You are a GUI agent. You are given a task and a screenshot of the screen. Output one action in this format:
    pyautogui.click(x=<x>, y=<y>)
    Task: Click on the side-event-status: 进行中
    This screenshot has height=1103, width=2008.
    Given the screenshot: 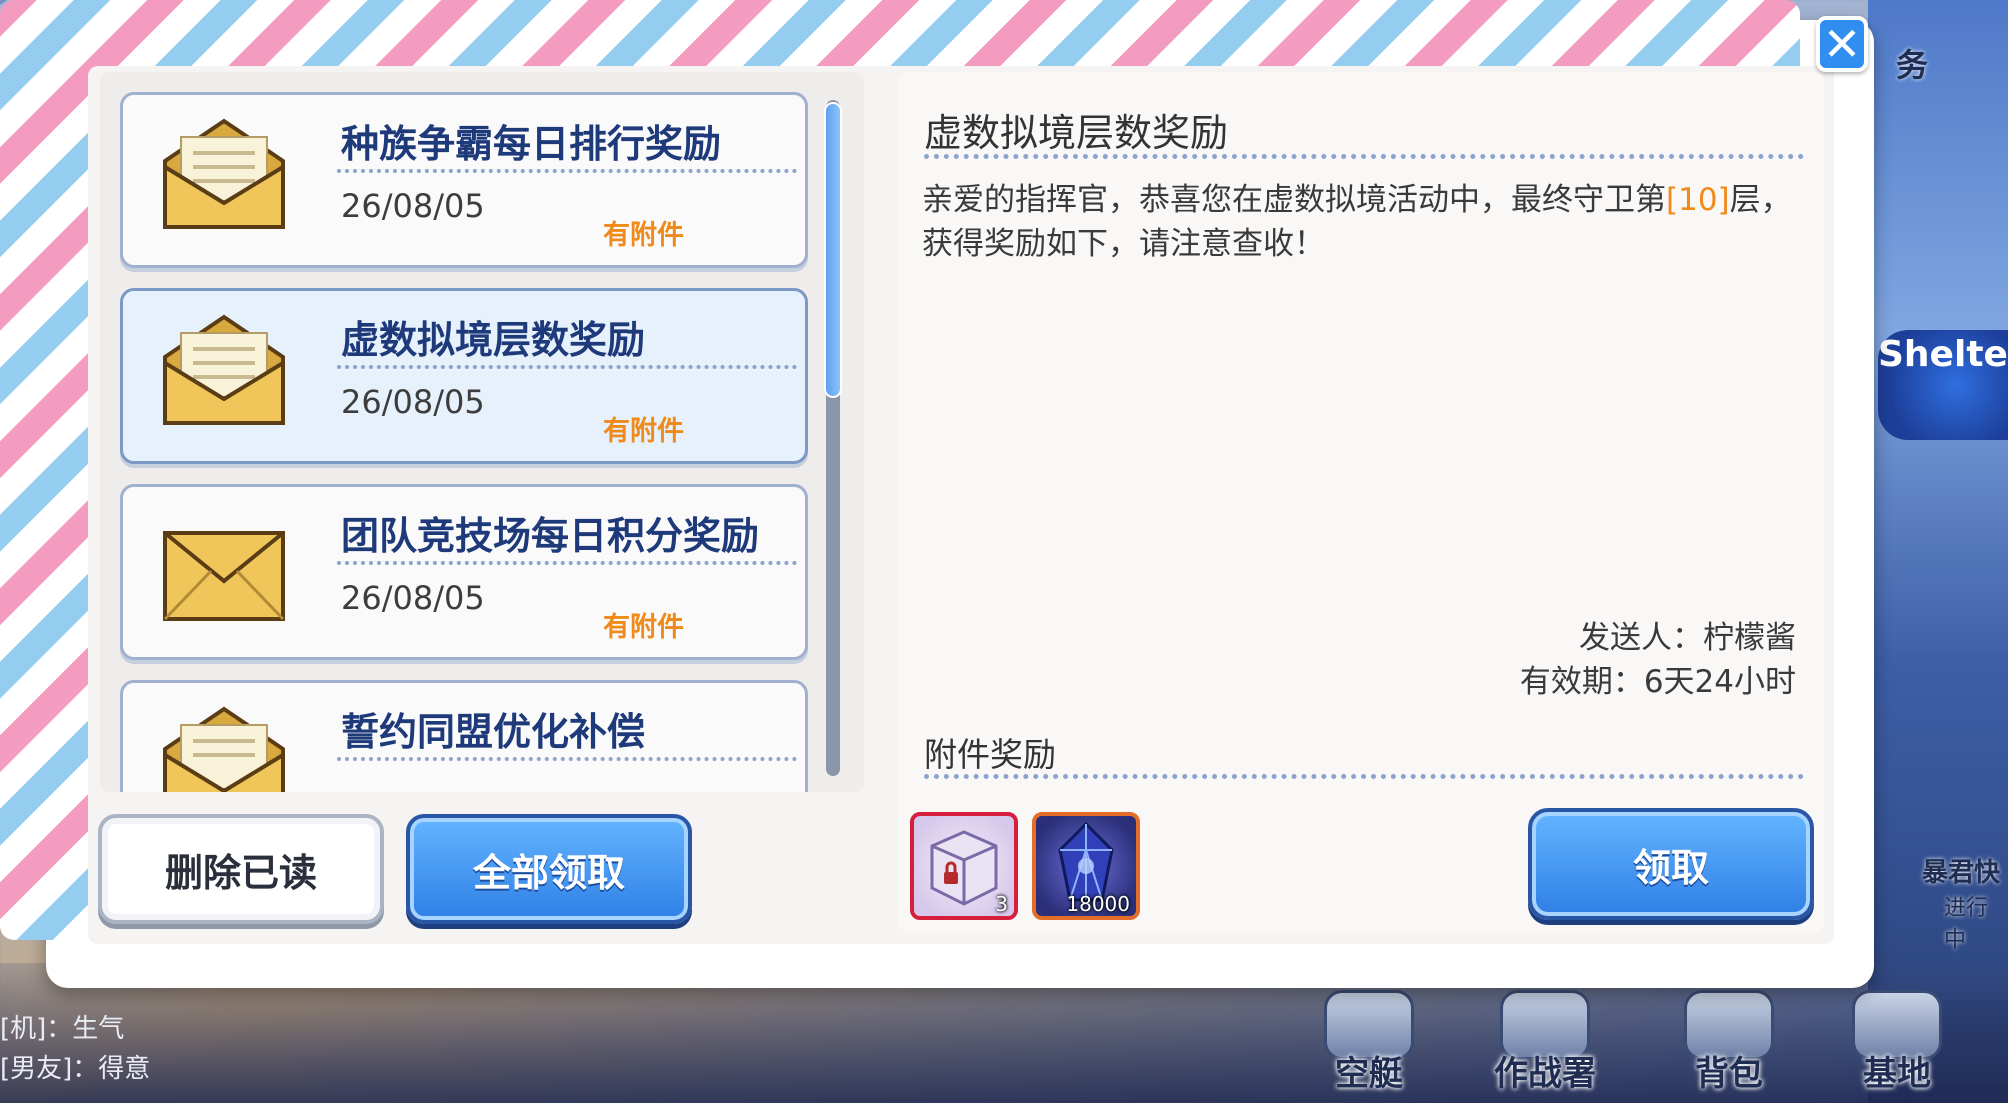 What is the action you would take?
    pyautogui.click(x=1966, y=924)
    